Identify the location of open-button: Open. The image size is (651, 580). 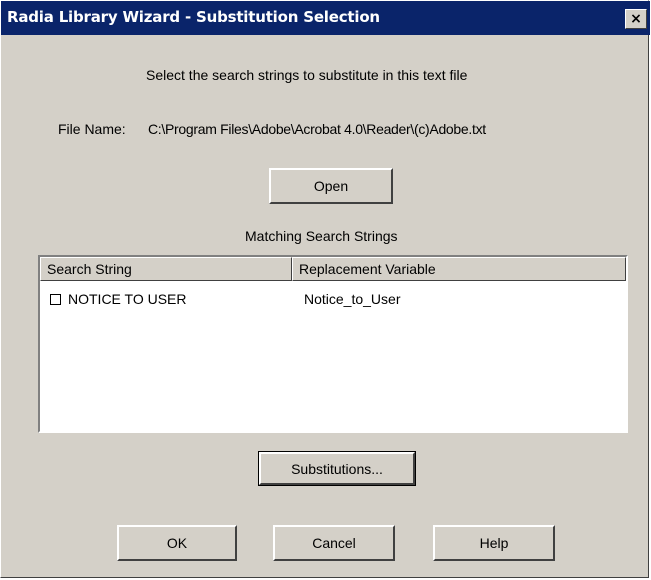
(331, 186).